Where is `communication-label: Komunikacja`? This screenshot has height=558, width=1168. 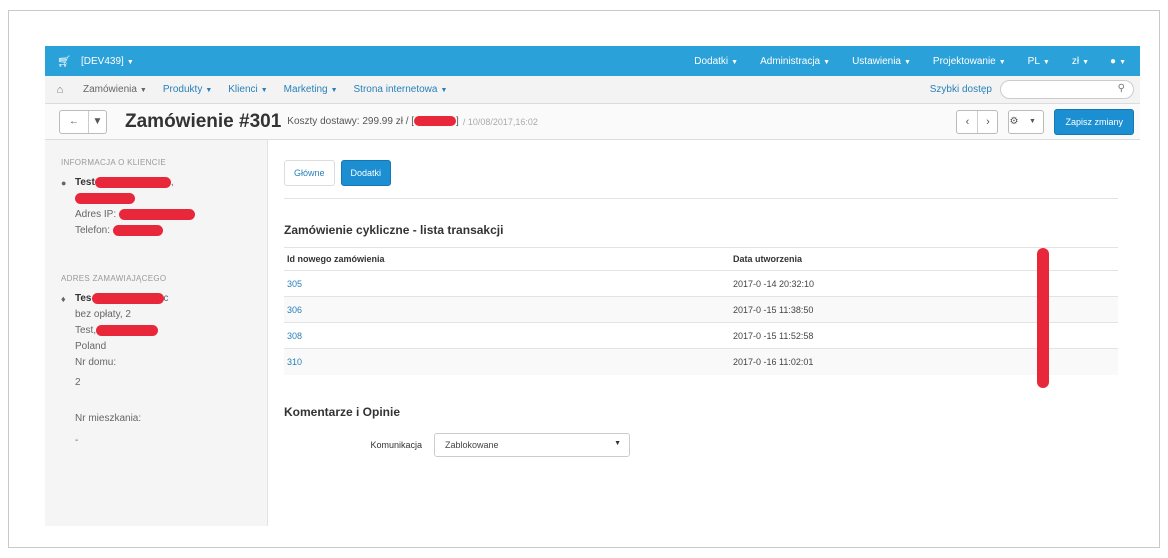
communication-label: Komunikacja is located at coordinates (396, 444).